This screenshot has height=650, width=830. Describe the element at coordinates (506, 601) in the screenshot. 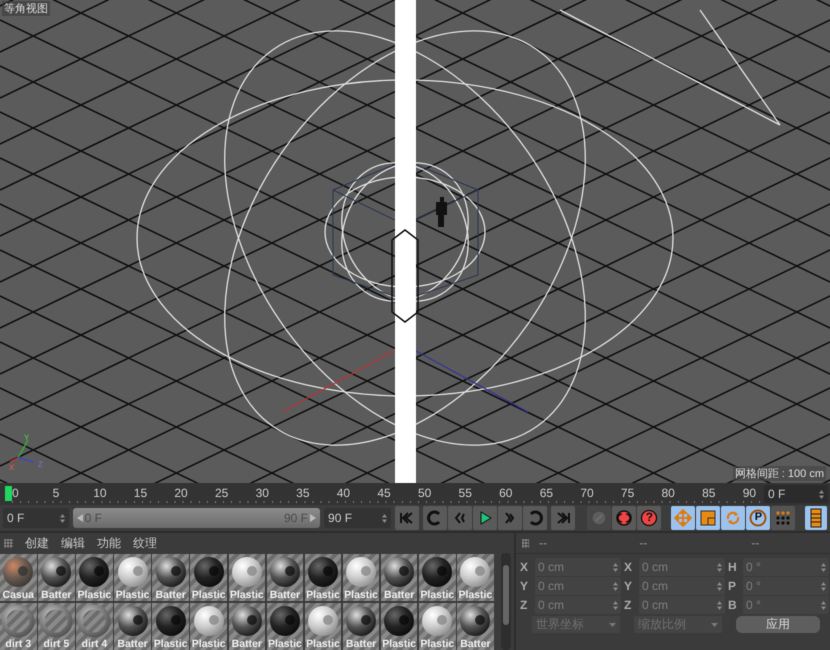

I see `scrollbar` at that location.